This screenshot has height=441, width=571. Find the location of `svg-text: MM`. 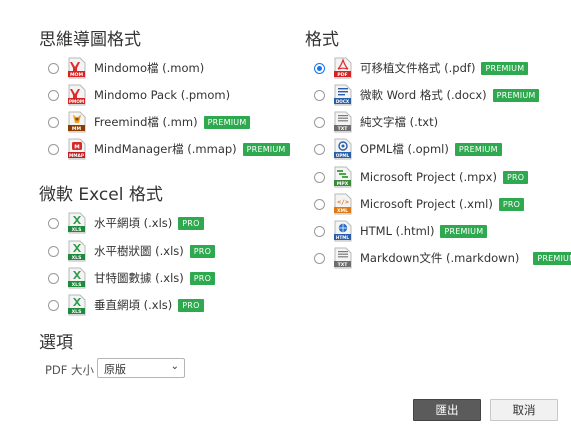

svg-text: MM is located at coordinates (77, 129).